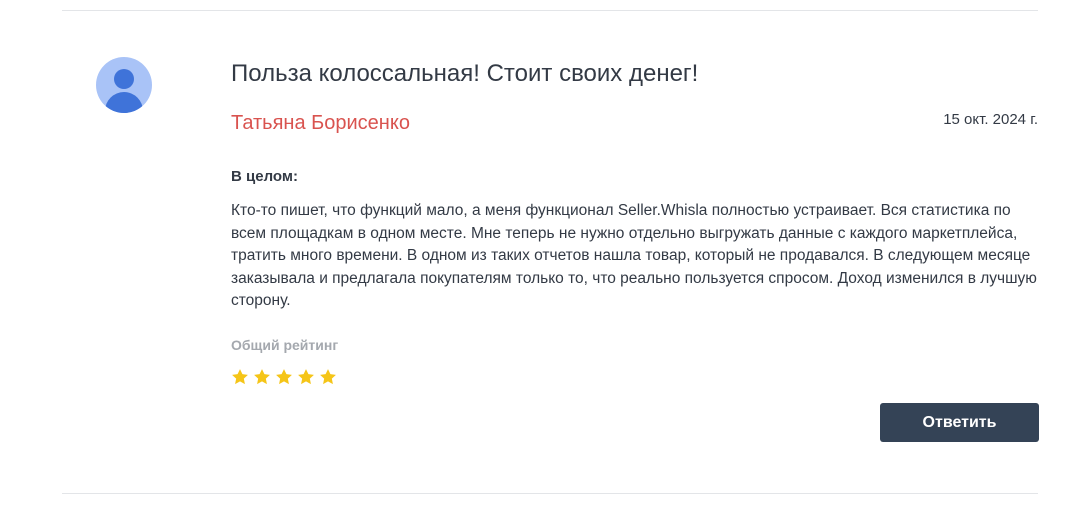 The image size is (1070, 505). What do you see at coordinates (264, 176) in the screenshot?
I see `review-section-label: В целом:` at bounding box center [264, 176].